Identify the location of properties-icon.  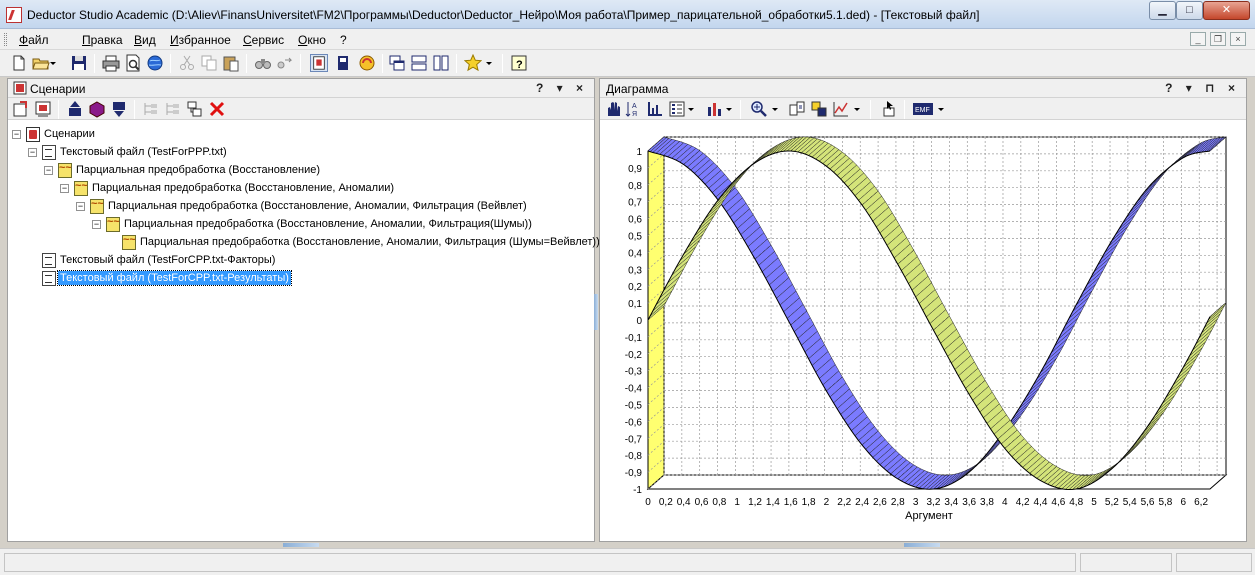
(21, 109).